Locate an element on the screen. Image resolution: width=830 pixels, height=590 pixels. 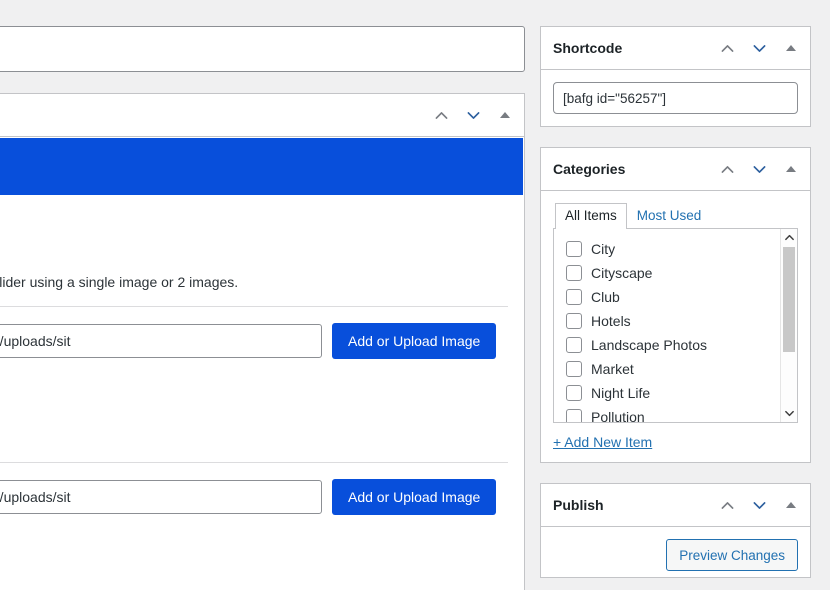
publish-panel: Publish Preview Changes is located at coordinates (675, 530).